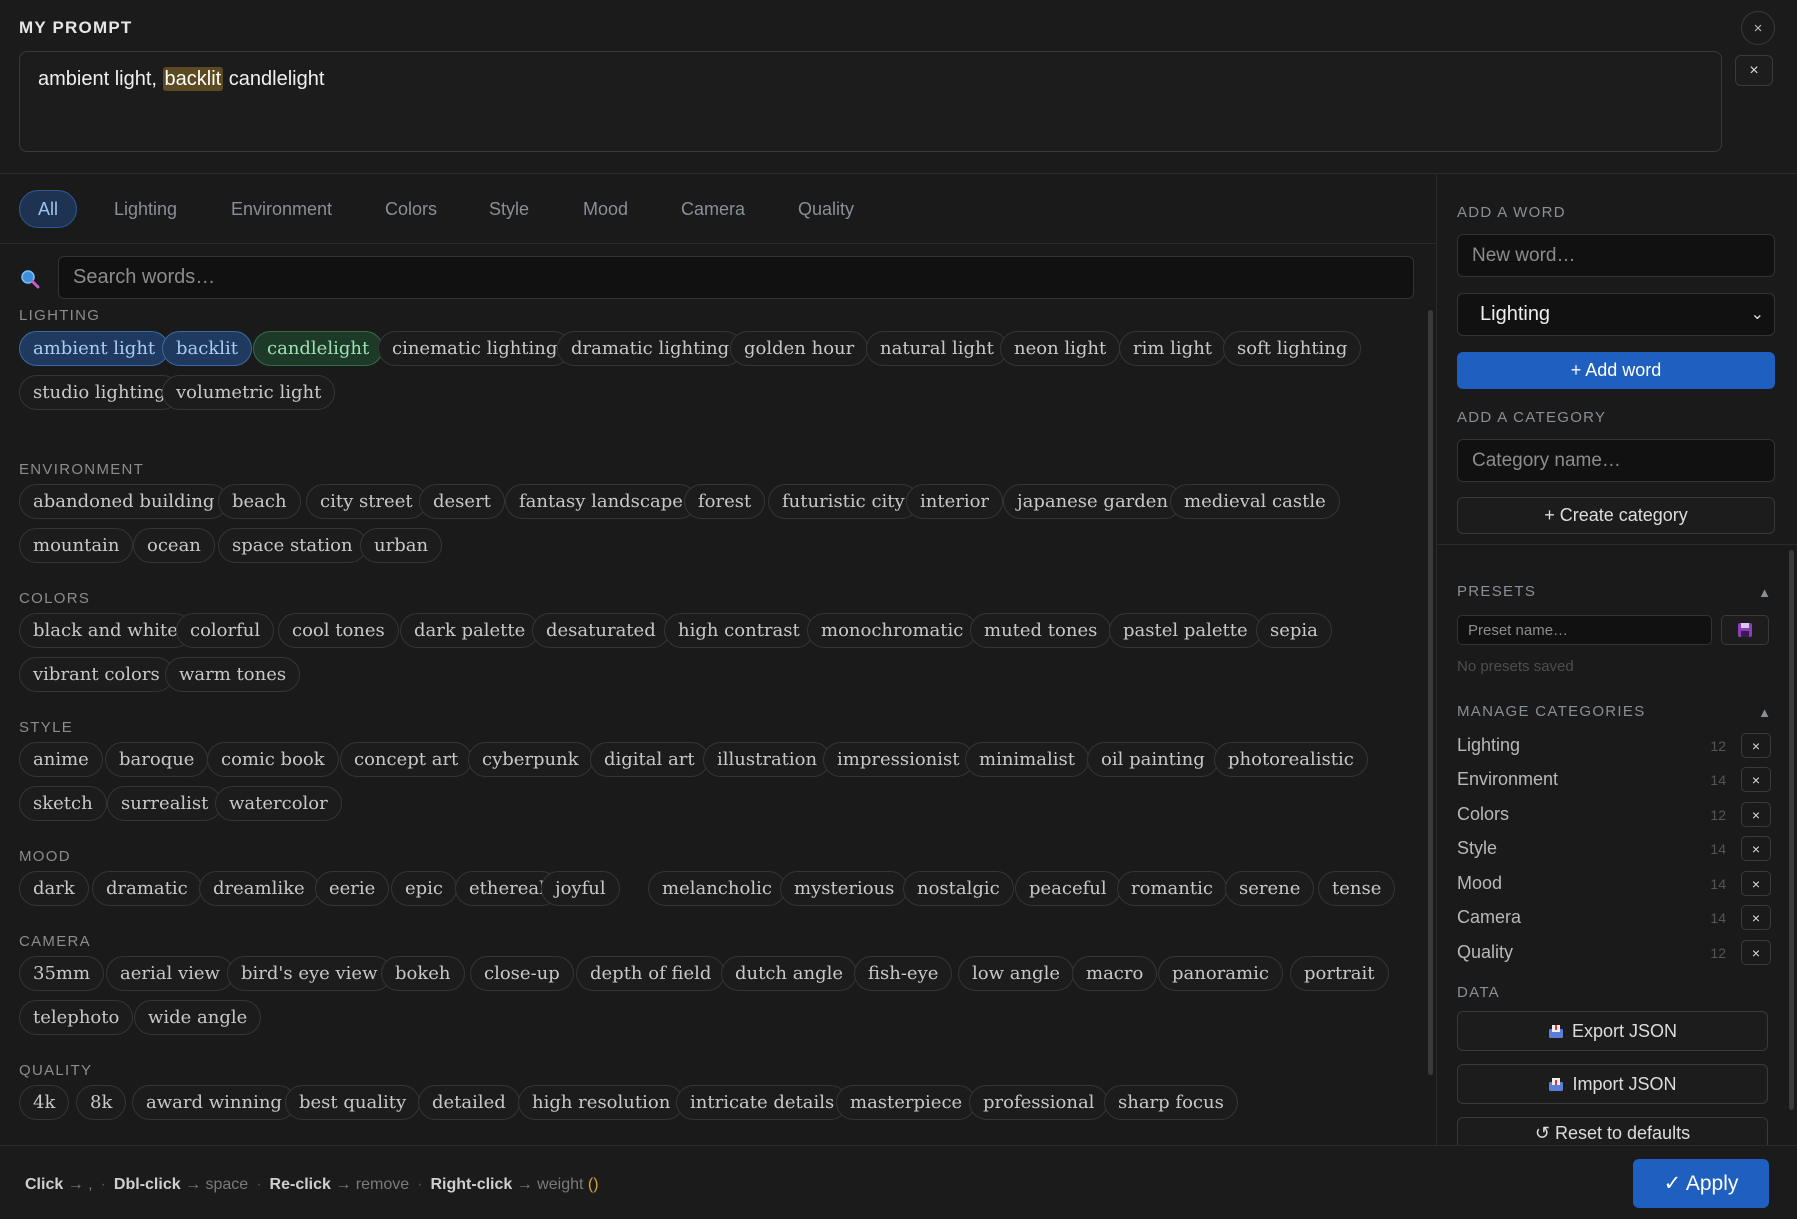  I want to click on tab-camera: Camera, so click(713, 209).